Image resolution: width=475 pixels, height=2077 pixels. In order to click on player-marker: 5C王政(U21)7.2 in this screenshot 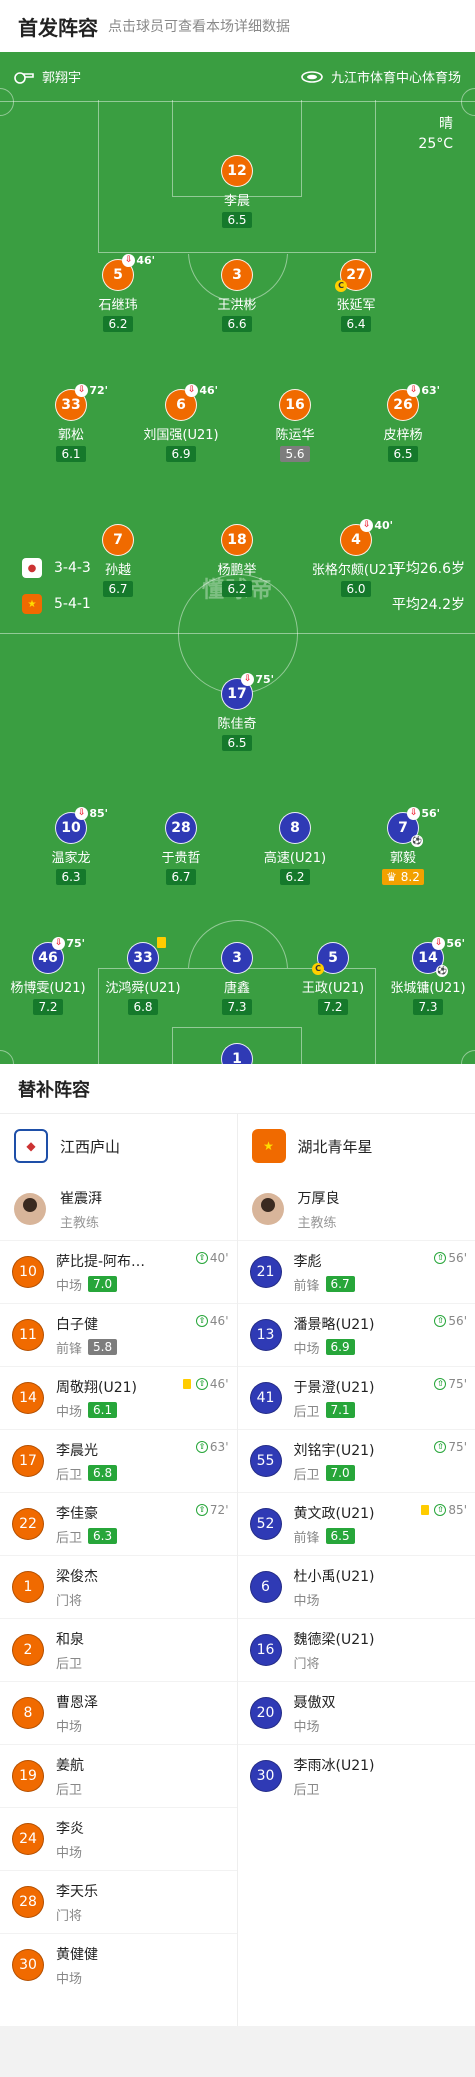, I will do `click(333, 978)`.